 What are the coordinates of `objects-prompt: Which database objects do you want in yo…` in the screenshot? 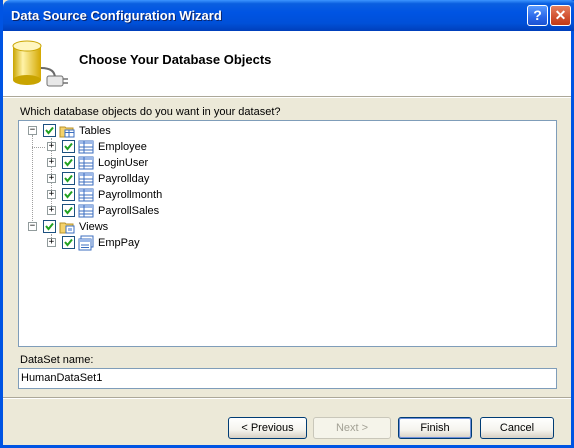 It's located at (150, 112).